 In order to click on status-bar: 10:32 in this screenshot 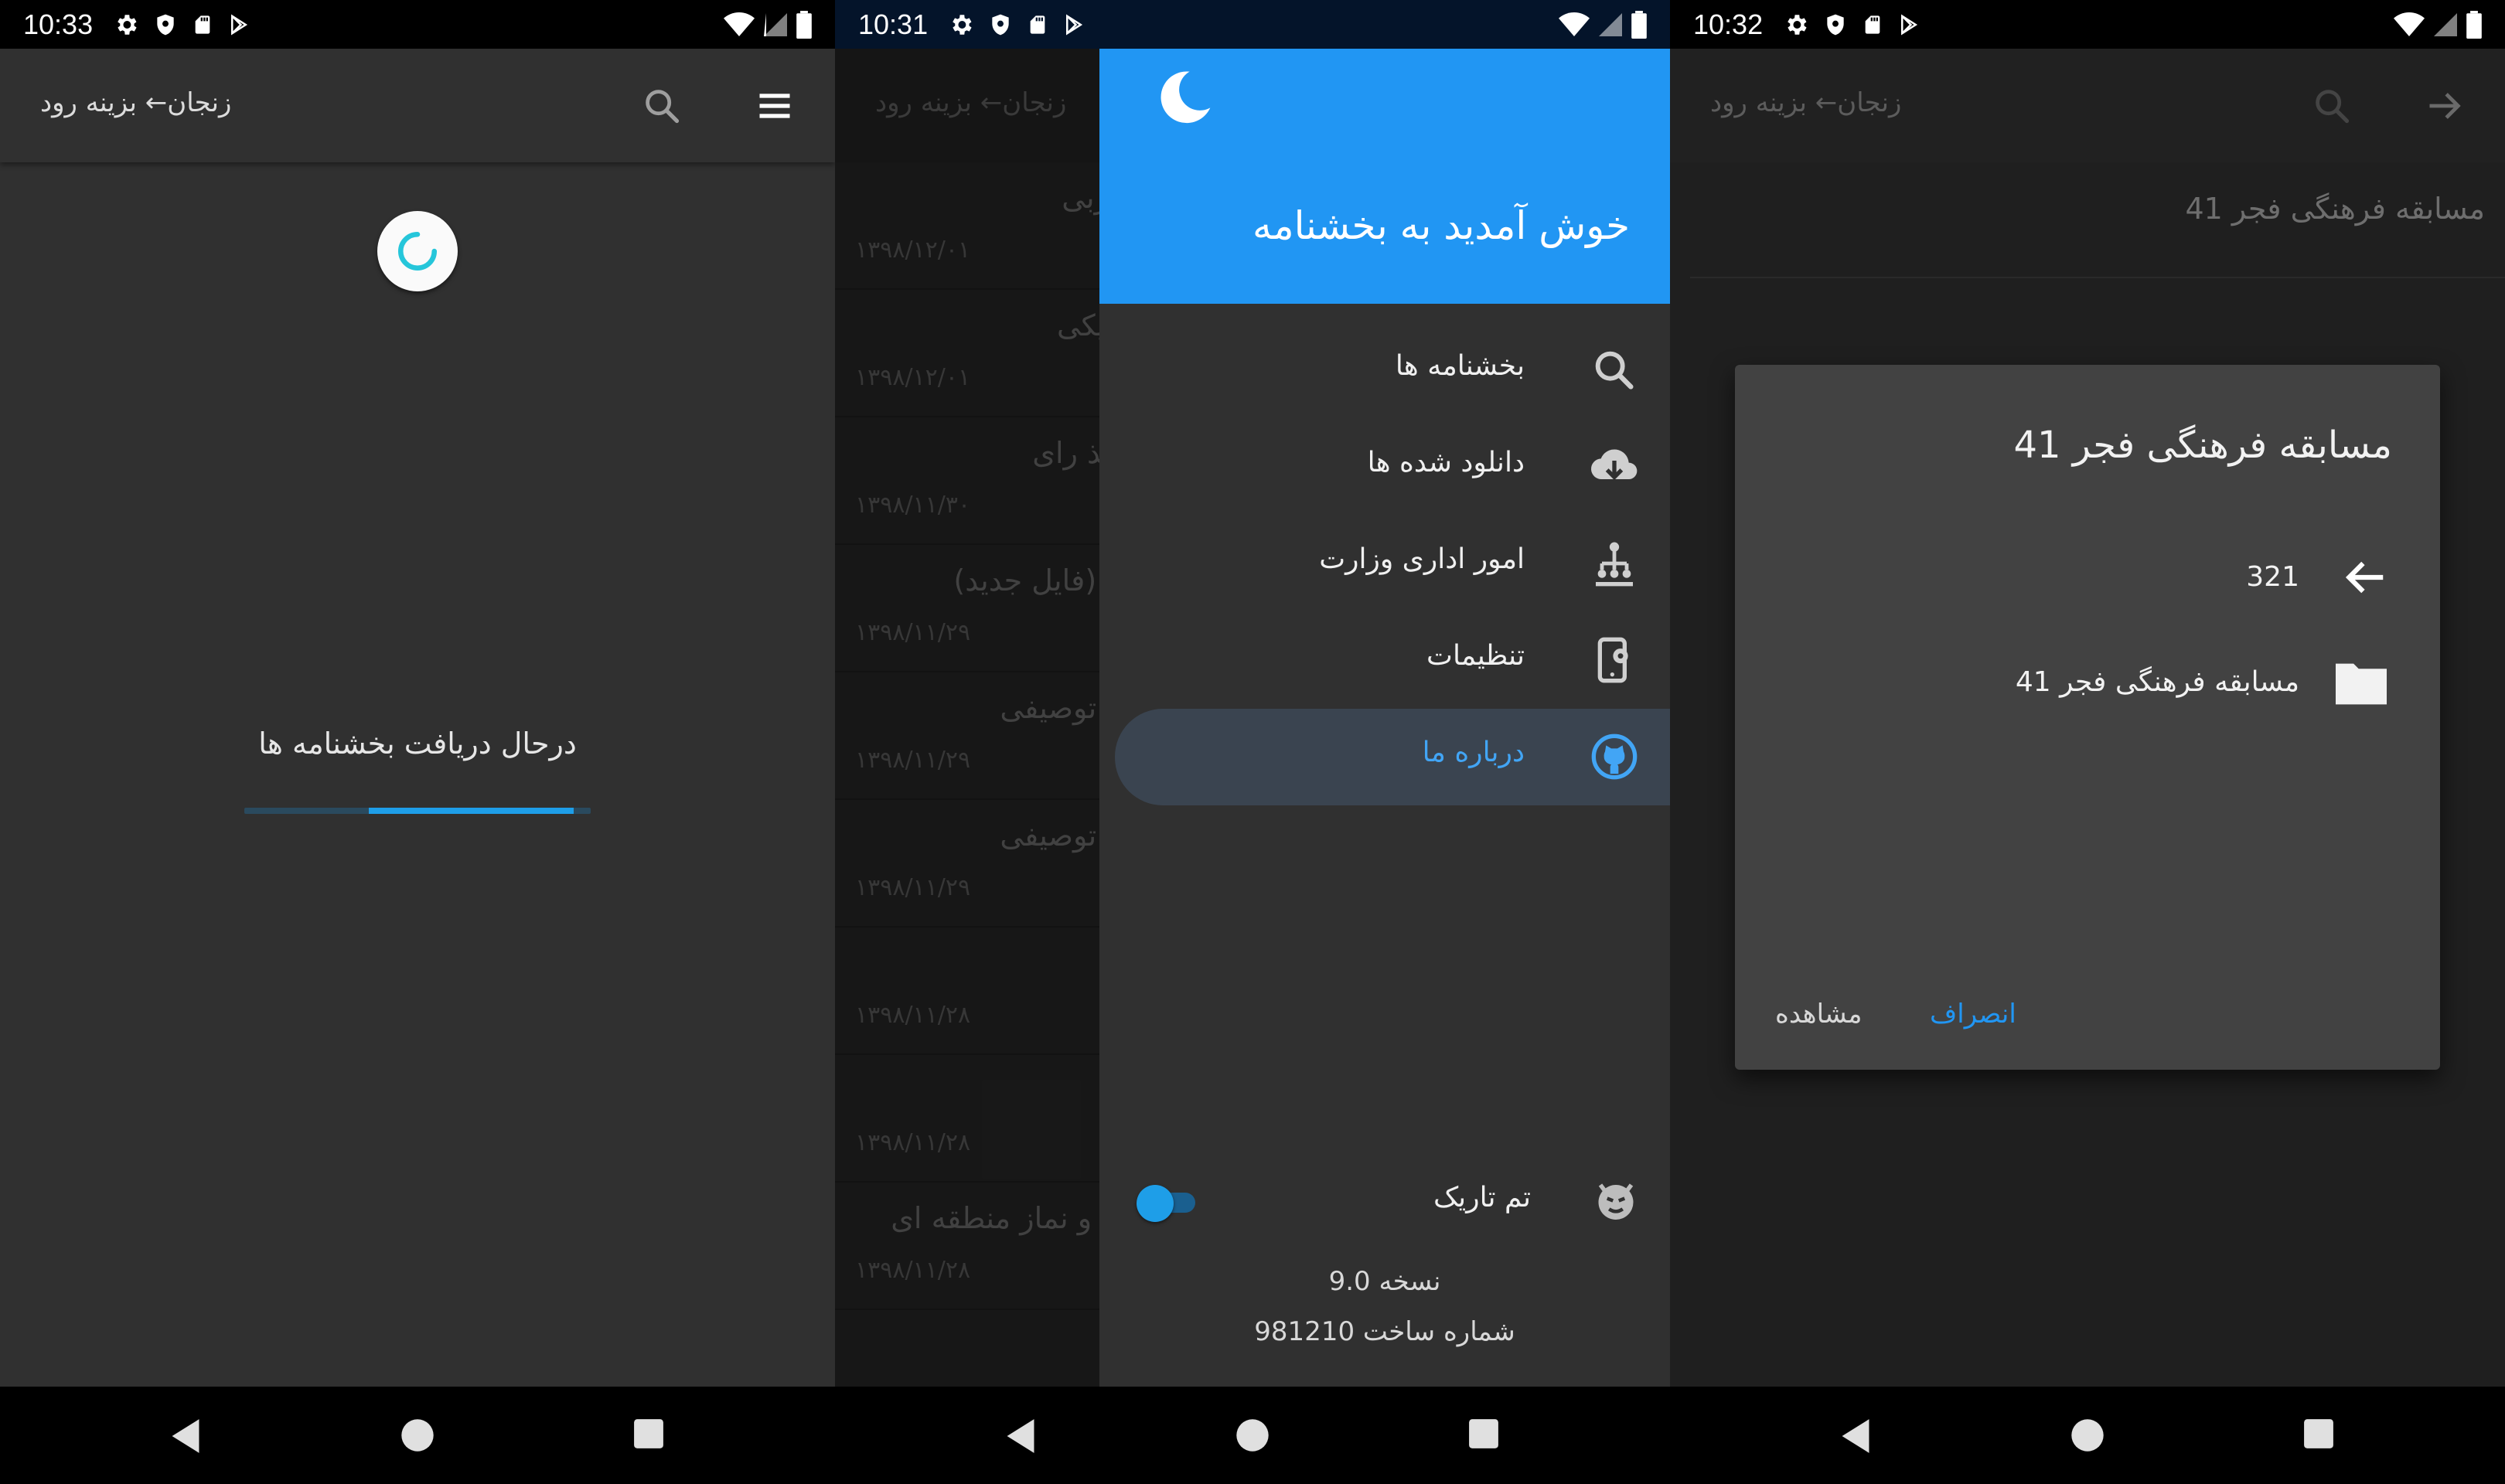, I will do `click(2087, 24)`.